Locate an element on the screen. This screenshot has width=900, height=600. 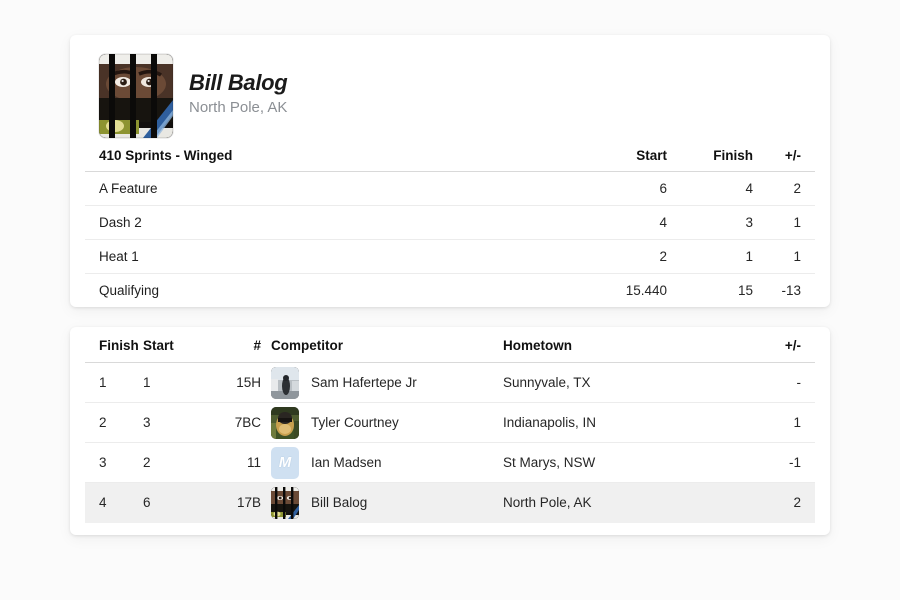
result-plusminus: -1 is located at coordinates (789, 462).